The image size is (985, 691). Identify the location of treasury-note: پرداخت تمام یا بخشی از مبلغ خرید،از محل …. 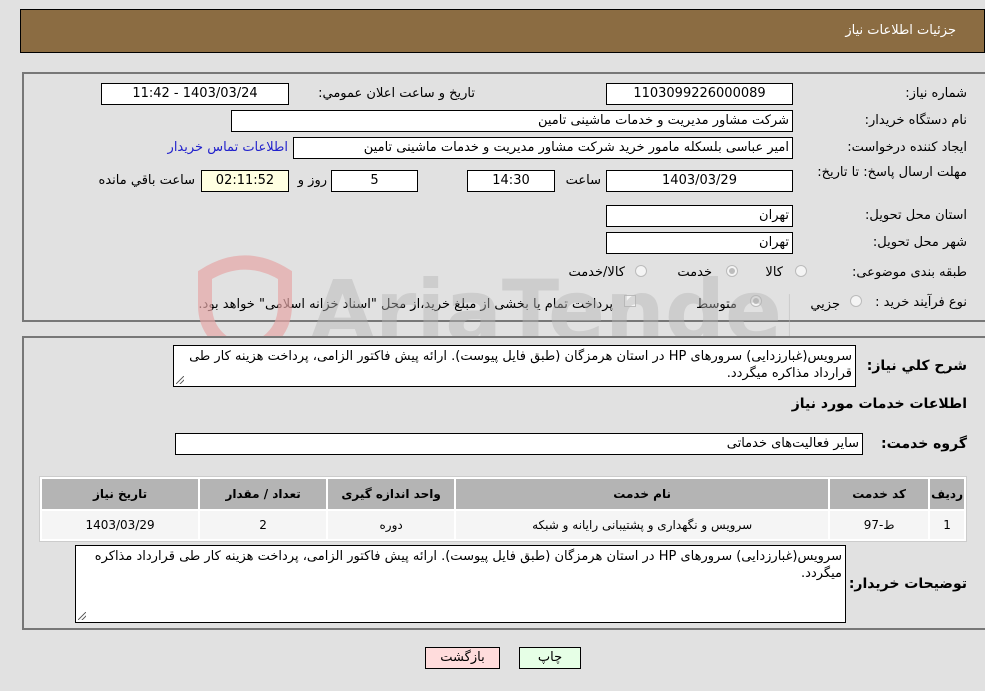
(405, 304).